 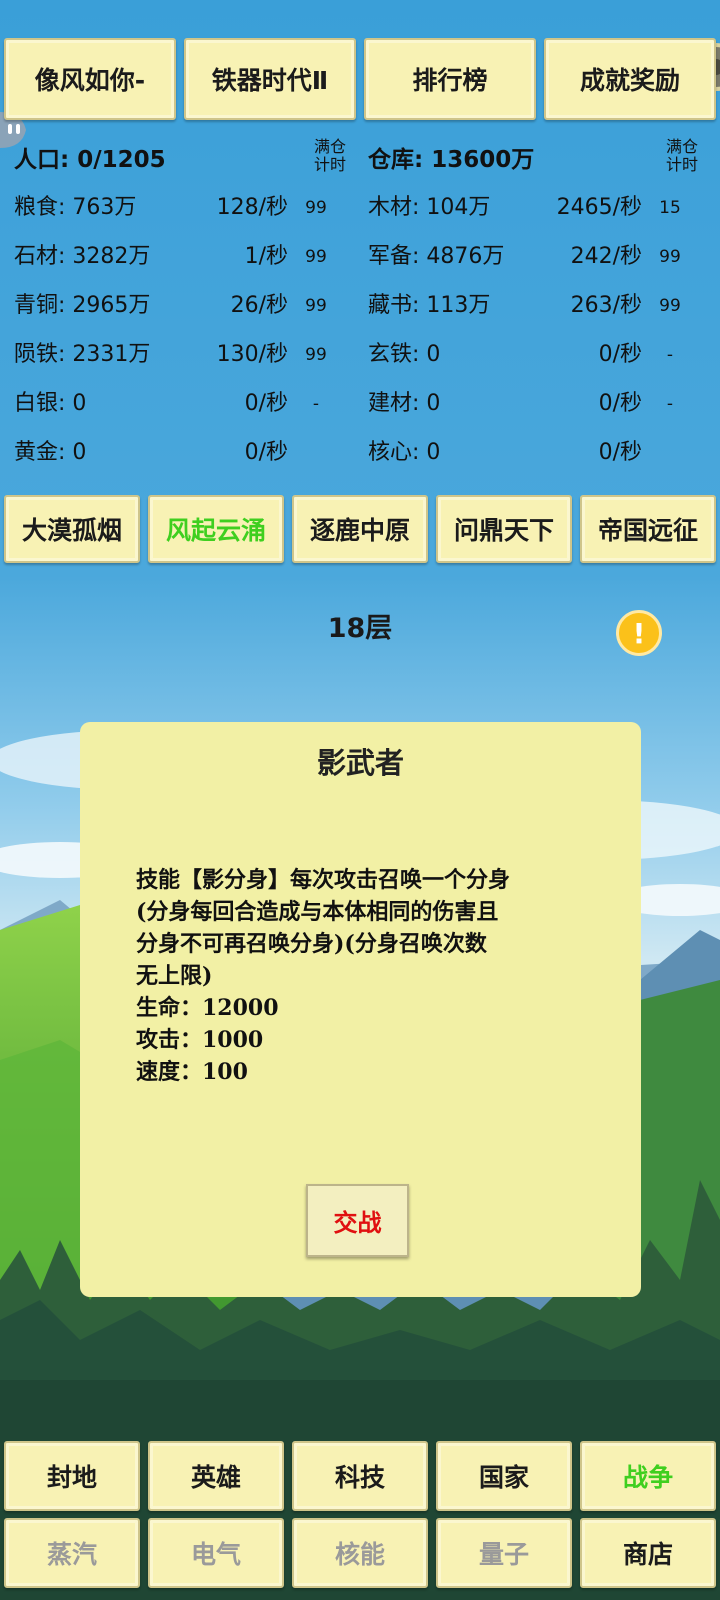 What do you see at coordinates (450, 79) in the screenshot?
I see `leaderboard-button: 排行榜` at bounding box center [450, 79].